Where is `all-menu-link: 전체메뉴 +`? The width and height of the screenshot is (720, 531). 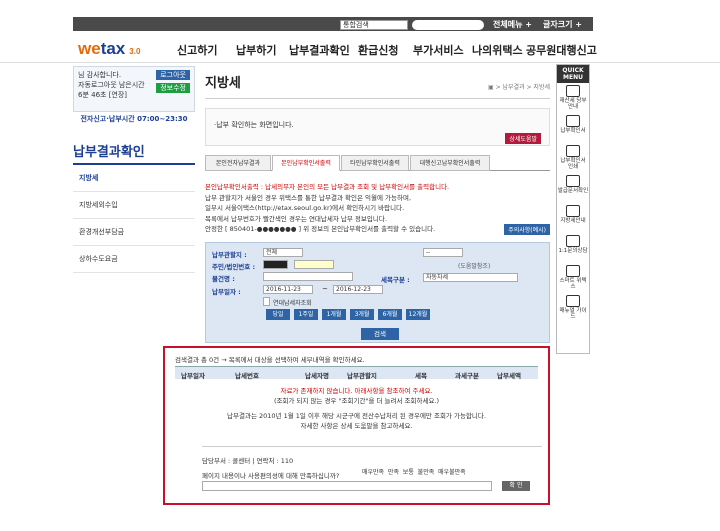 all-menu-link: 전체메뉴 + is located at coordinates (512, 24).